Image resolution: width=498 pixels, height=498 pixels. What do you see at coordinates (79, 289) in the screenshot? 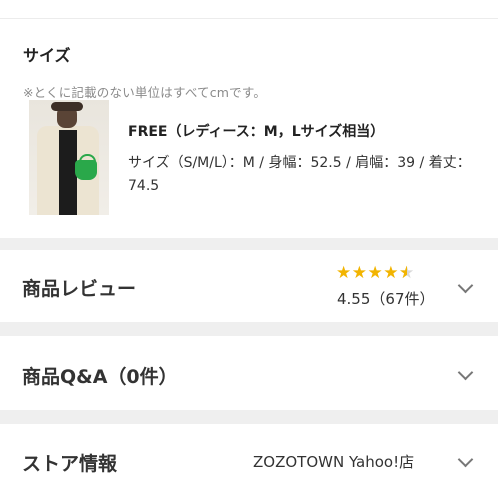
I see `review-title: 商品レビュー` at bounding box center [79, 289].